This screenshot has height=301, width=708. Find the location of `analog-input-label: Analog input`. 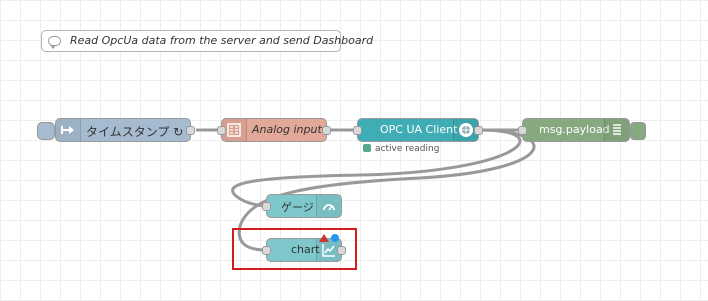

analog-input-label: Analog input is located at coordinates (287, 129).